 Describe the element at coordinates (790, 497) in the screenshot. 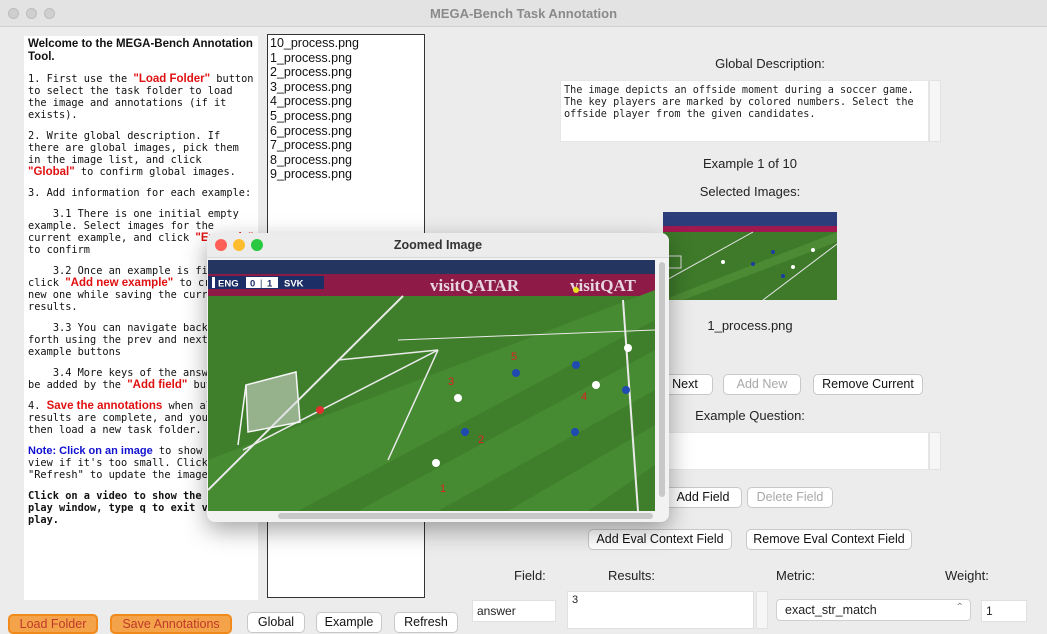

I see `delete-field-button: Delete Field` at that location.